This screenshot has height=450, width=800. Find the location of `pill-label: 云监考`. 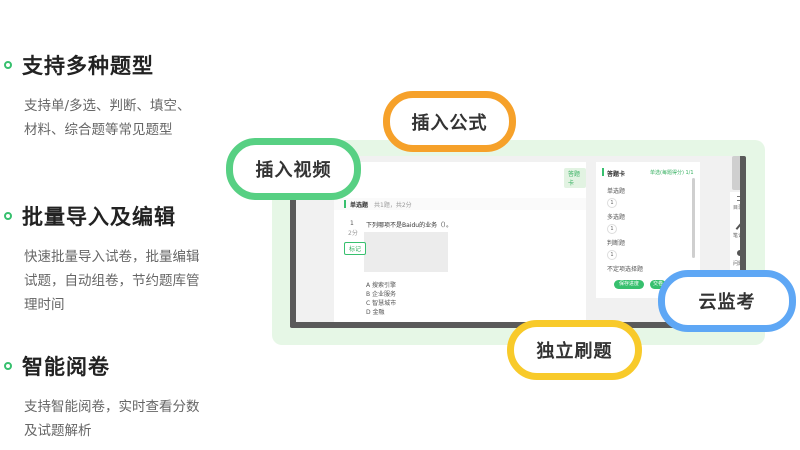

pill-label: 云监考 is located at coordinates (727, 302).